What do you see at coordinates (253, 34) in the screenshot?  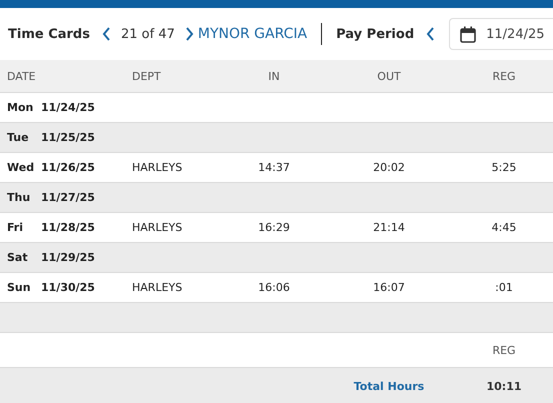 I see `employee-name: MYNOR GARCIA` at bounding box center [253, 34].